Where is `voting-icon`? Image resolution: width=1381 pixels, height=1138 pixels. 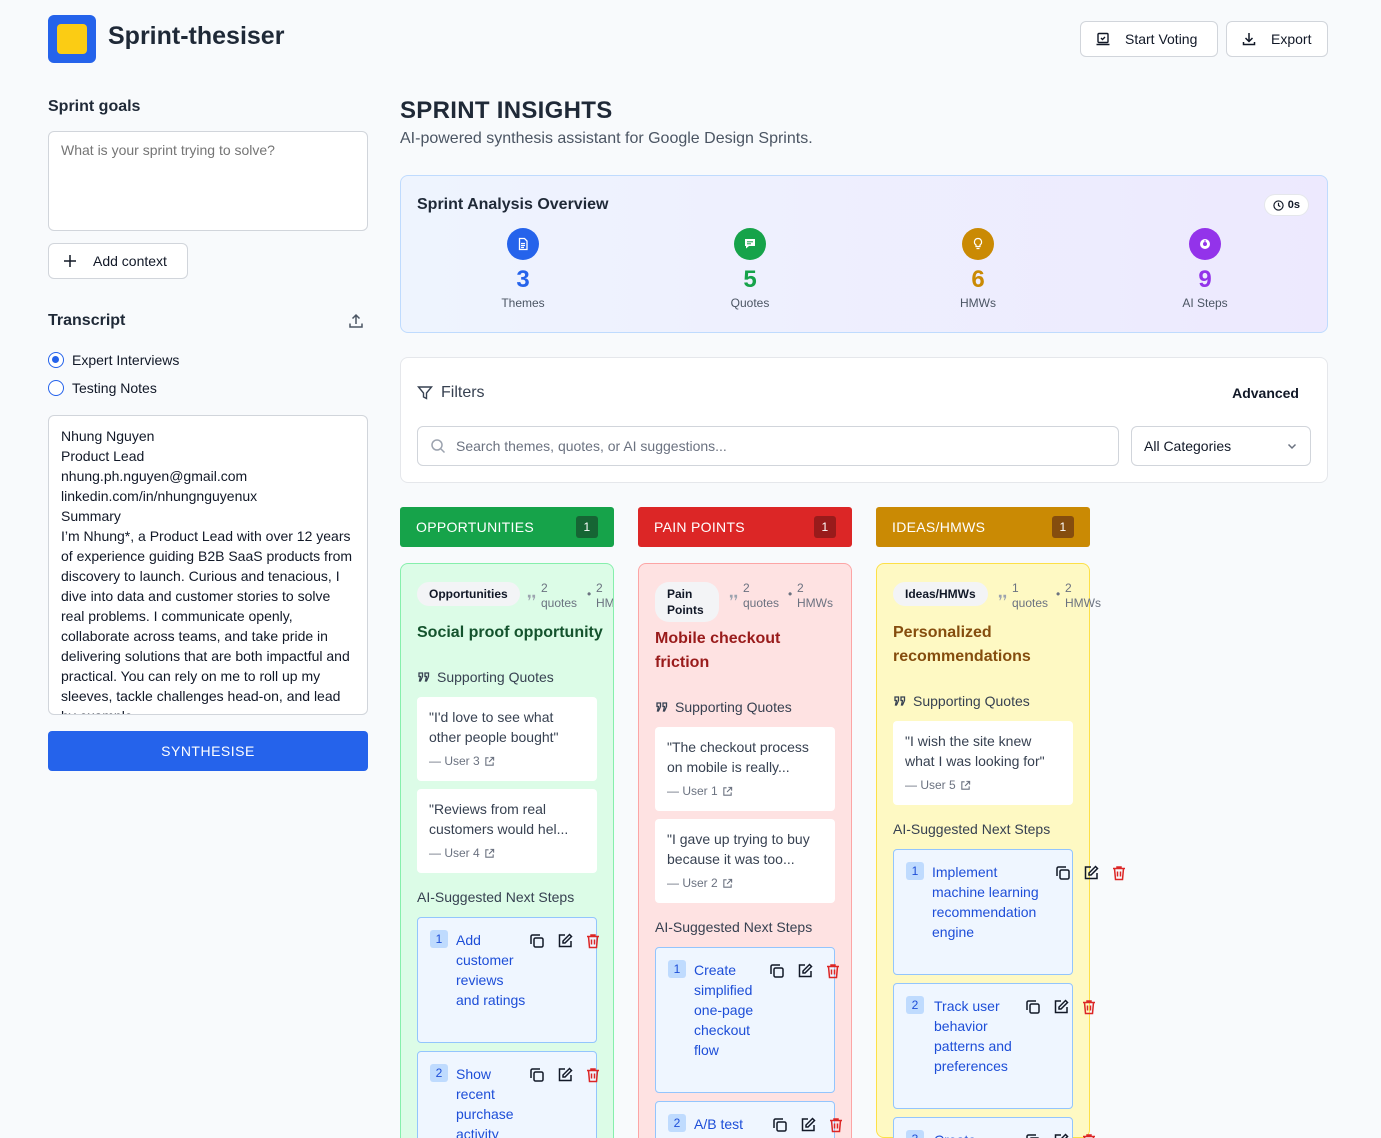 voting-icon is located at coordinates (1103, 39).